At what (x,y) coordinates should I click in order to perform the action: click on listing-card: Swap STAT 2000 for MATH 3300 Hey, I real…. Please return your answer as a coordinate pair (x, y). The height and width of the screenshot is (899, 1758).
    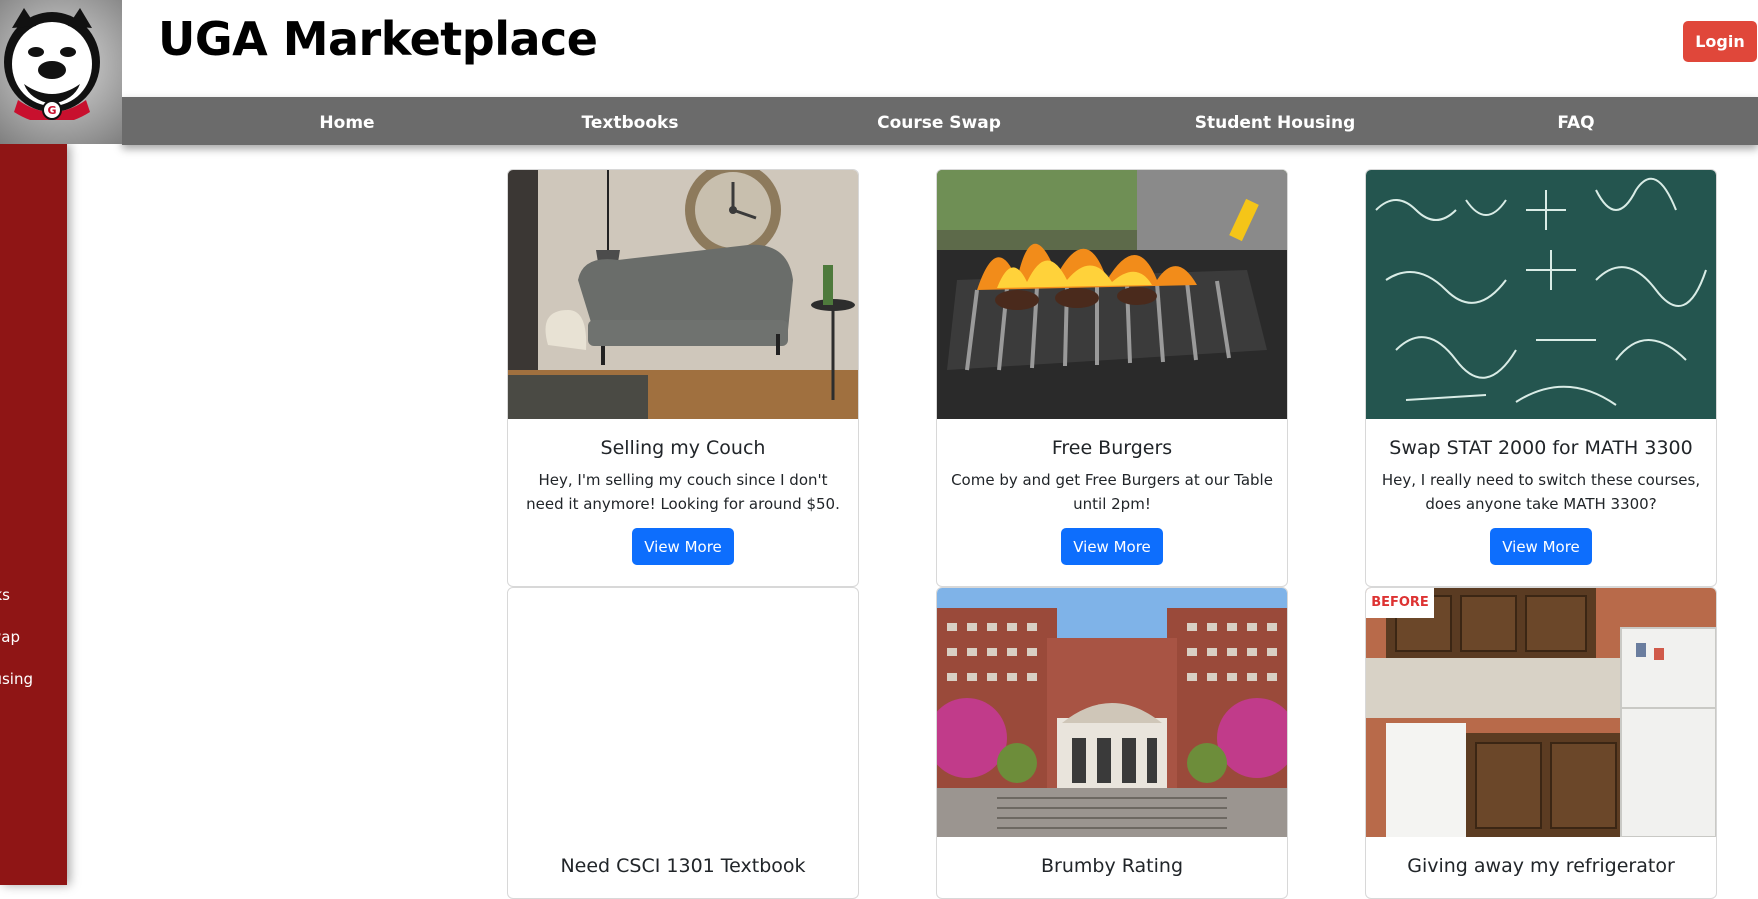
    Looking at the image, I should click on (1541, 378).